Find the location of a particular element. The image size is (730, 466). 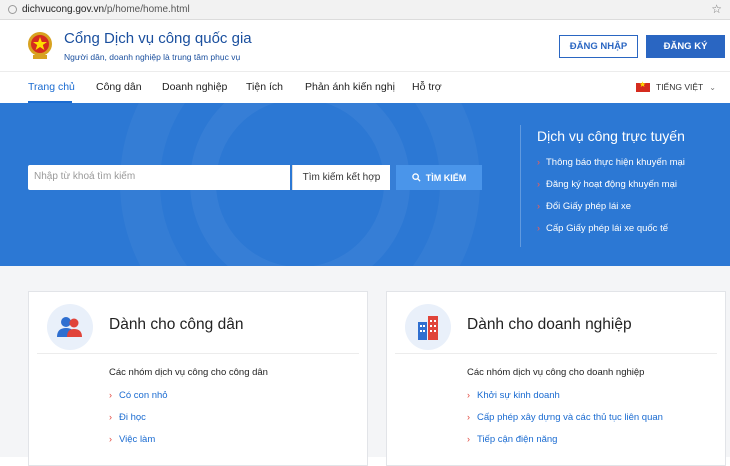

search-input: Nhập từ khoá tìm kiếm is located at coordinates (159, 177).